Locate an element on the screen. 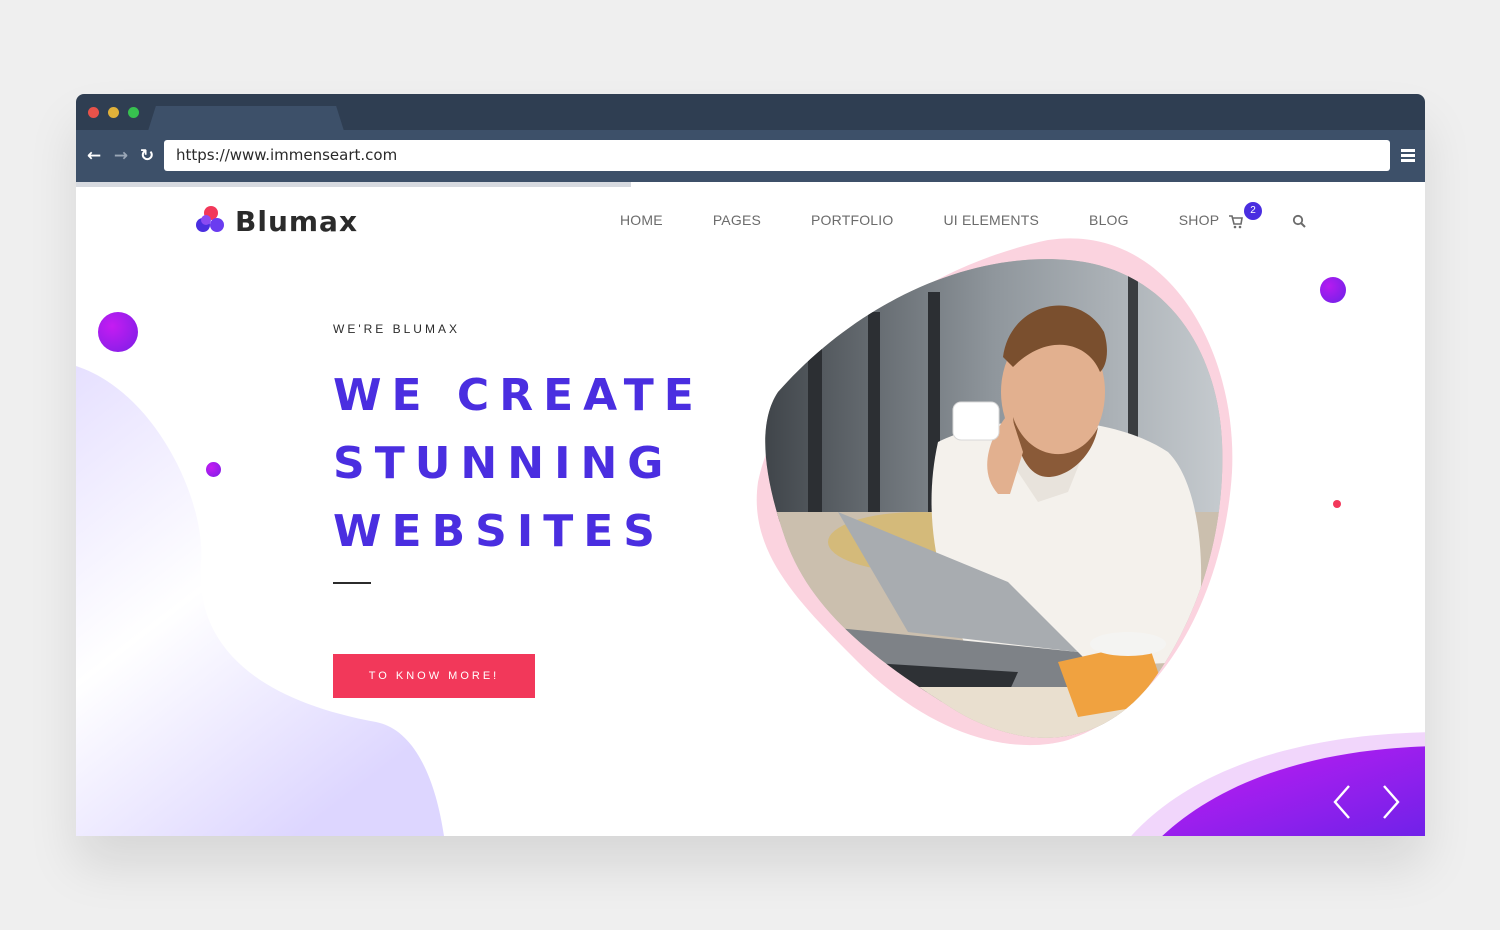  nav-home: HOME is located at coordinates (641, 220).